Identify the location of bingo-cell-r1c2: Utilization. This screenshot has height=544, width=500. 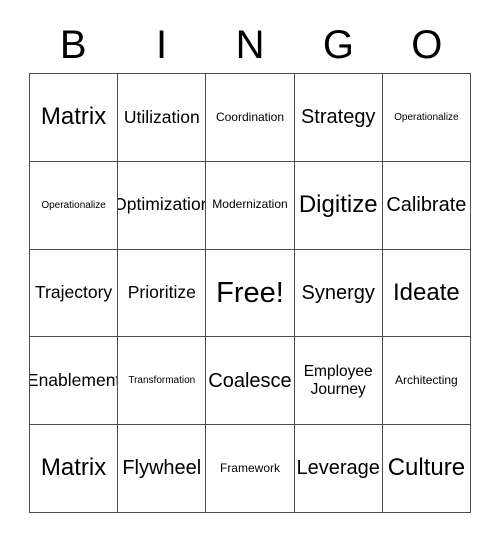
(162, 118).